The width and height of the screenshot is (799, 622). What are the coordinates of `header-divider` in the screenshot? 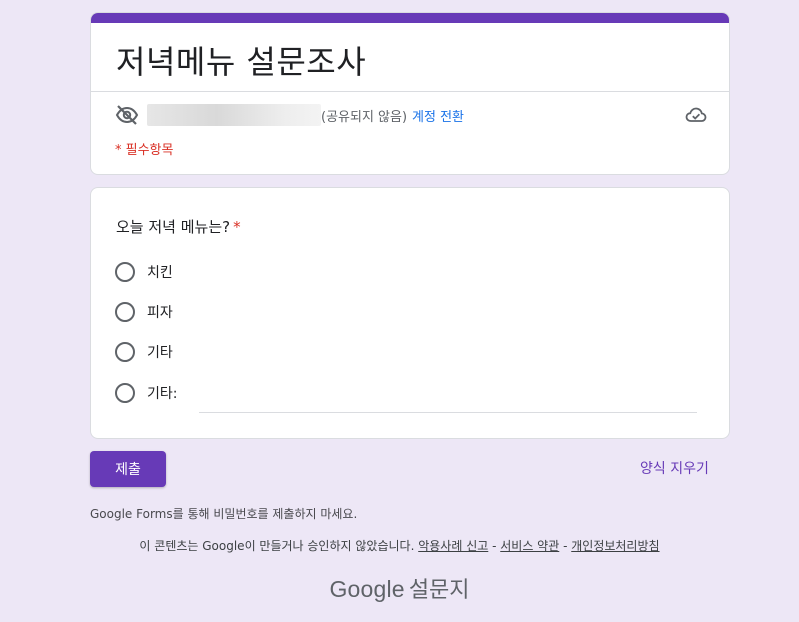 It's located at (410, 91).